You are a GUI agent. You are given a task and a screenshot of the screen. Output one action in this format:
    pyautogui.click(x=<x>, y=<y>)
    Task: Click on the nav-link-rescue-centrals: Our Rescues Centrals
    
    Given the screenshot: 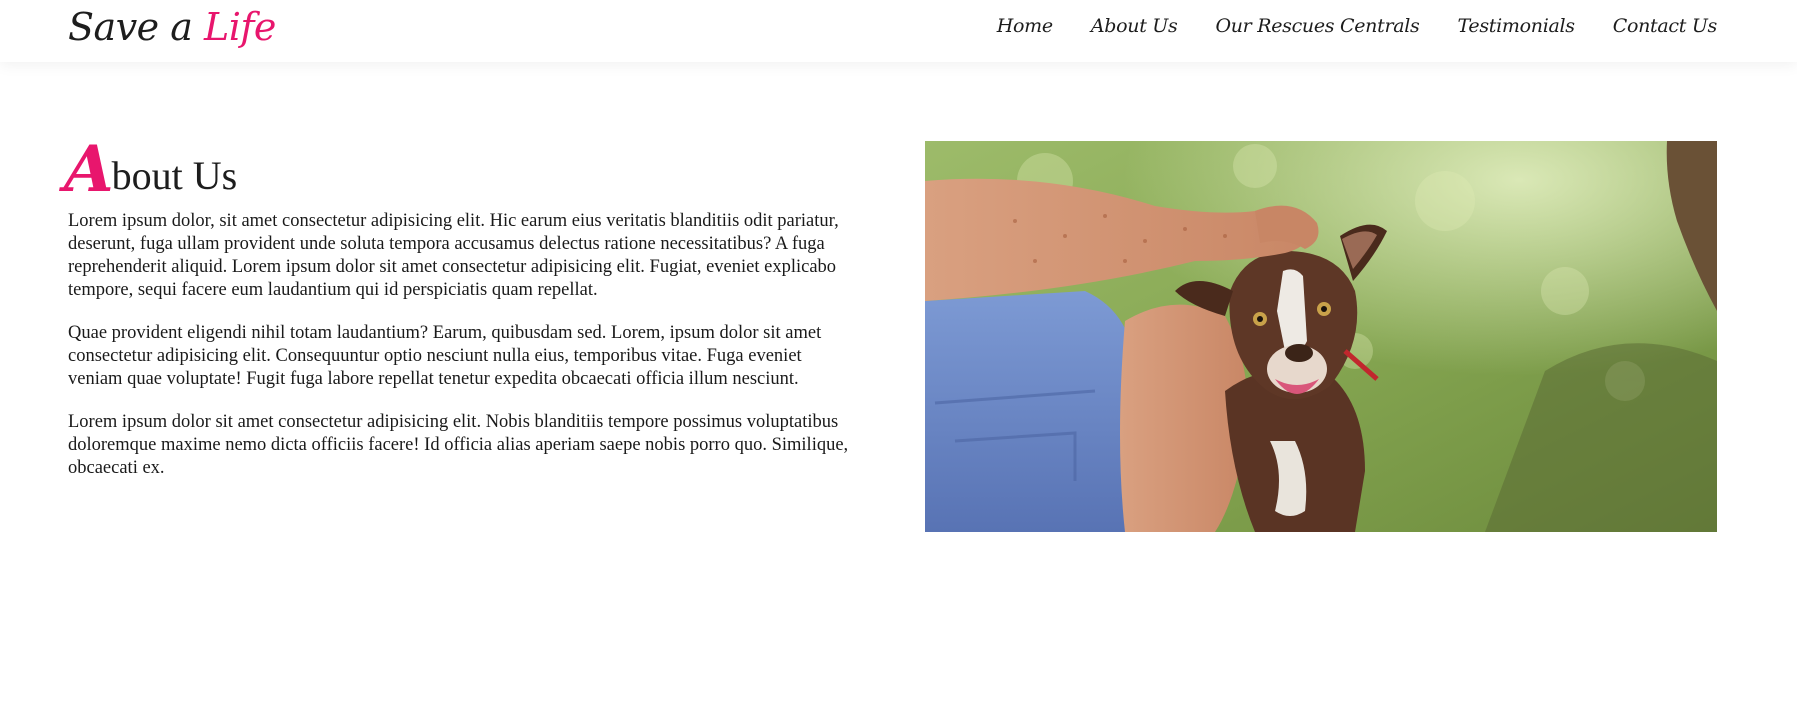 What is the action you would take?
    pyautogui.click(x=1317, y=26)
    